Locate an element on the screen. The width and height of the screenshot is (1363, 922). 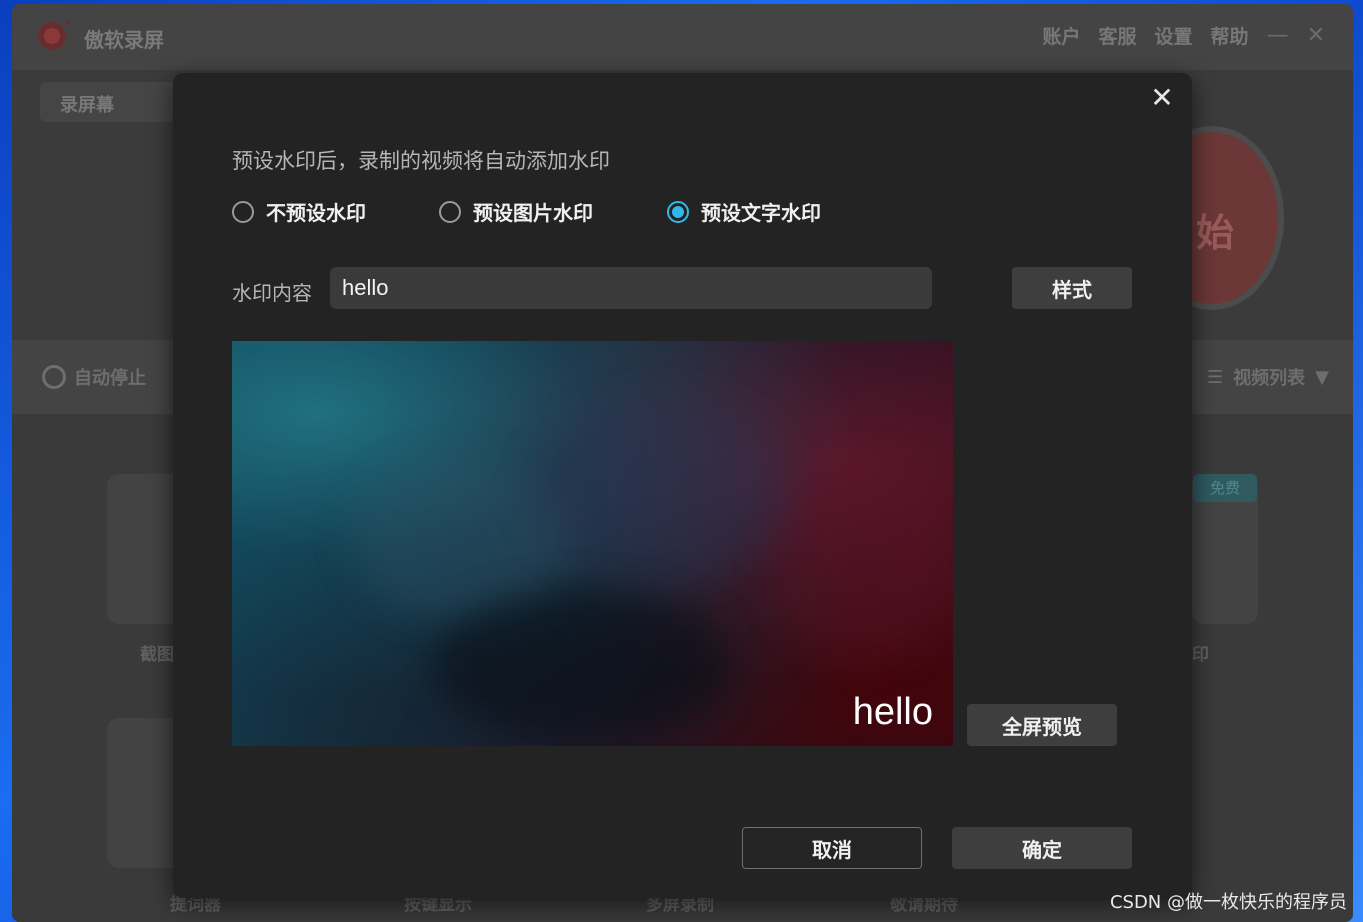
minimize-icon: — is located at coordinates (1278, 35).